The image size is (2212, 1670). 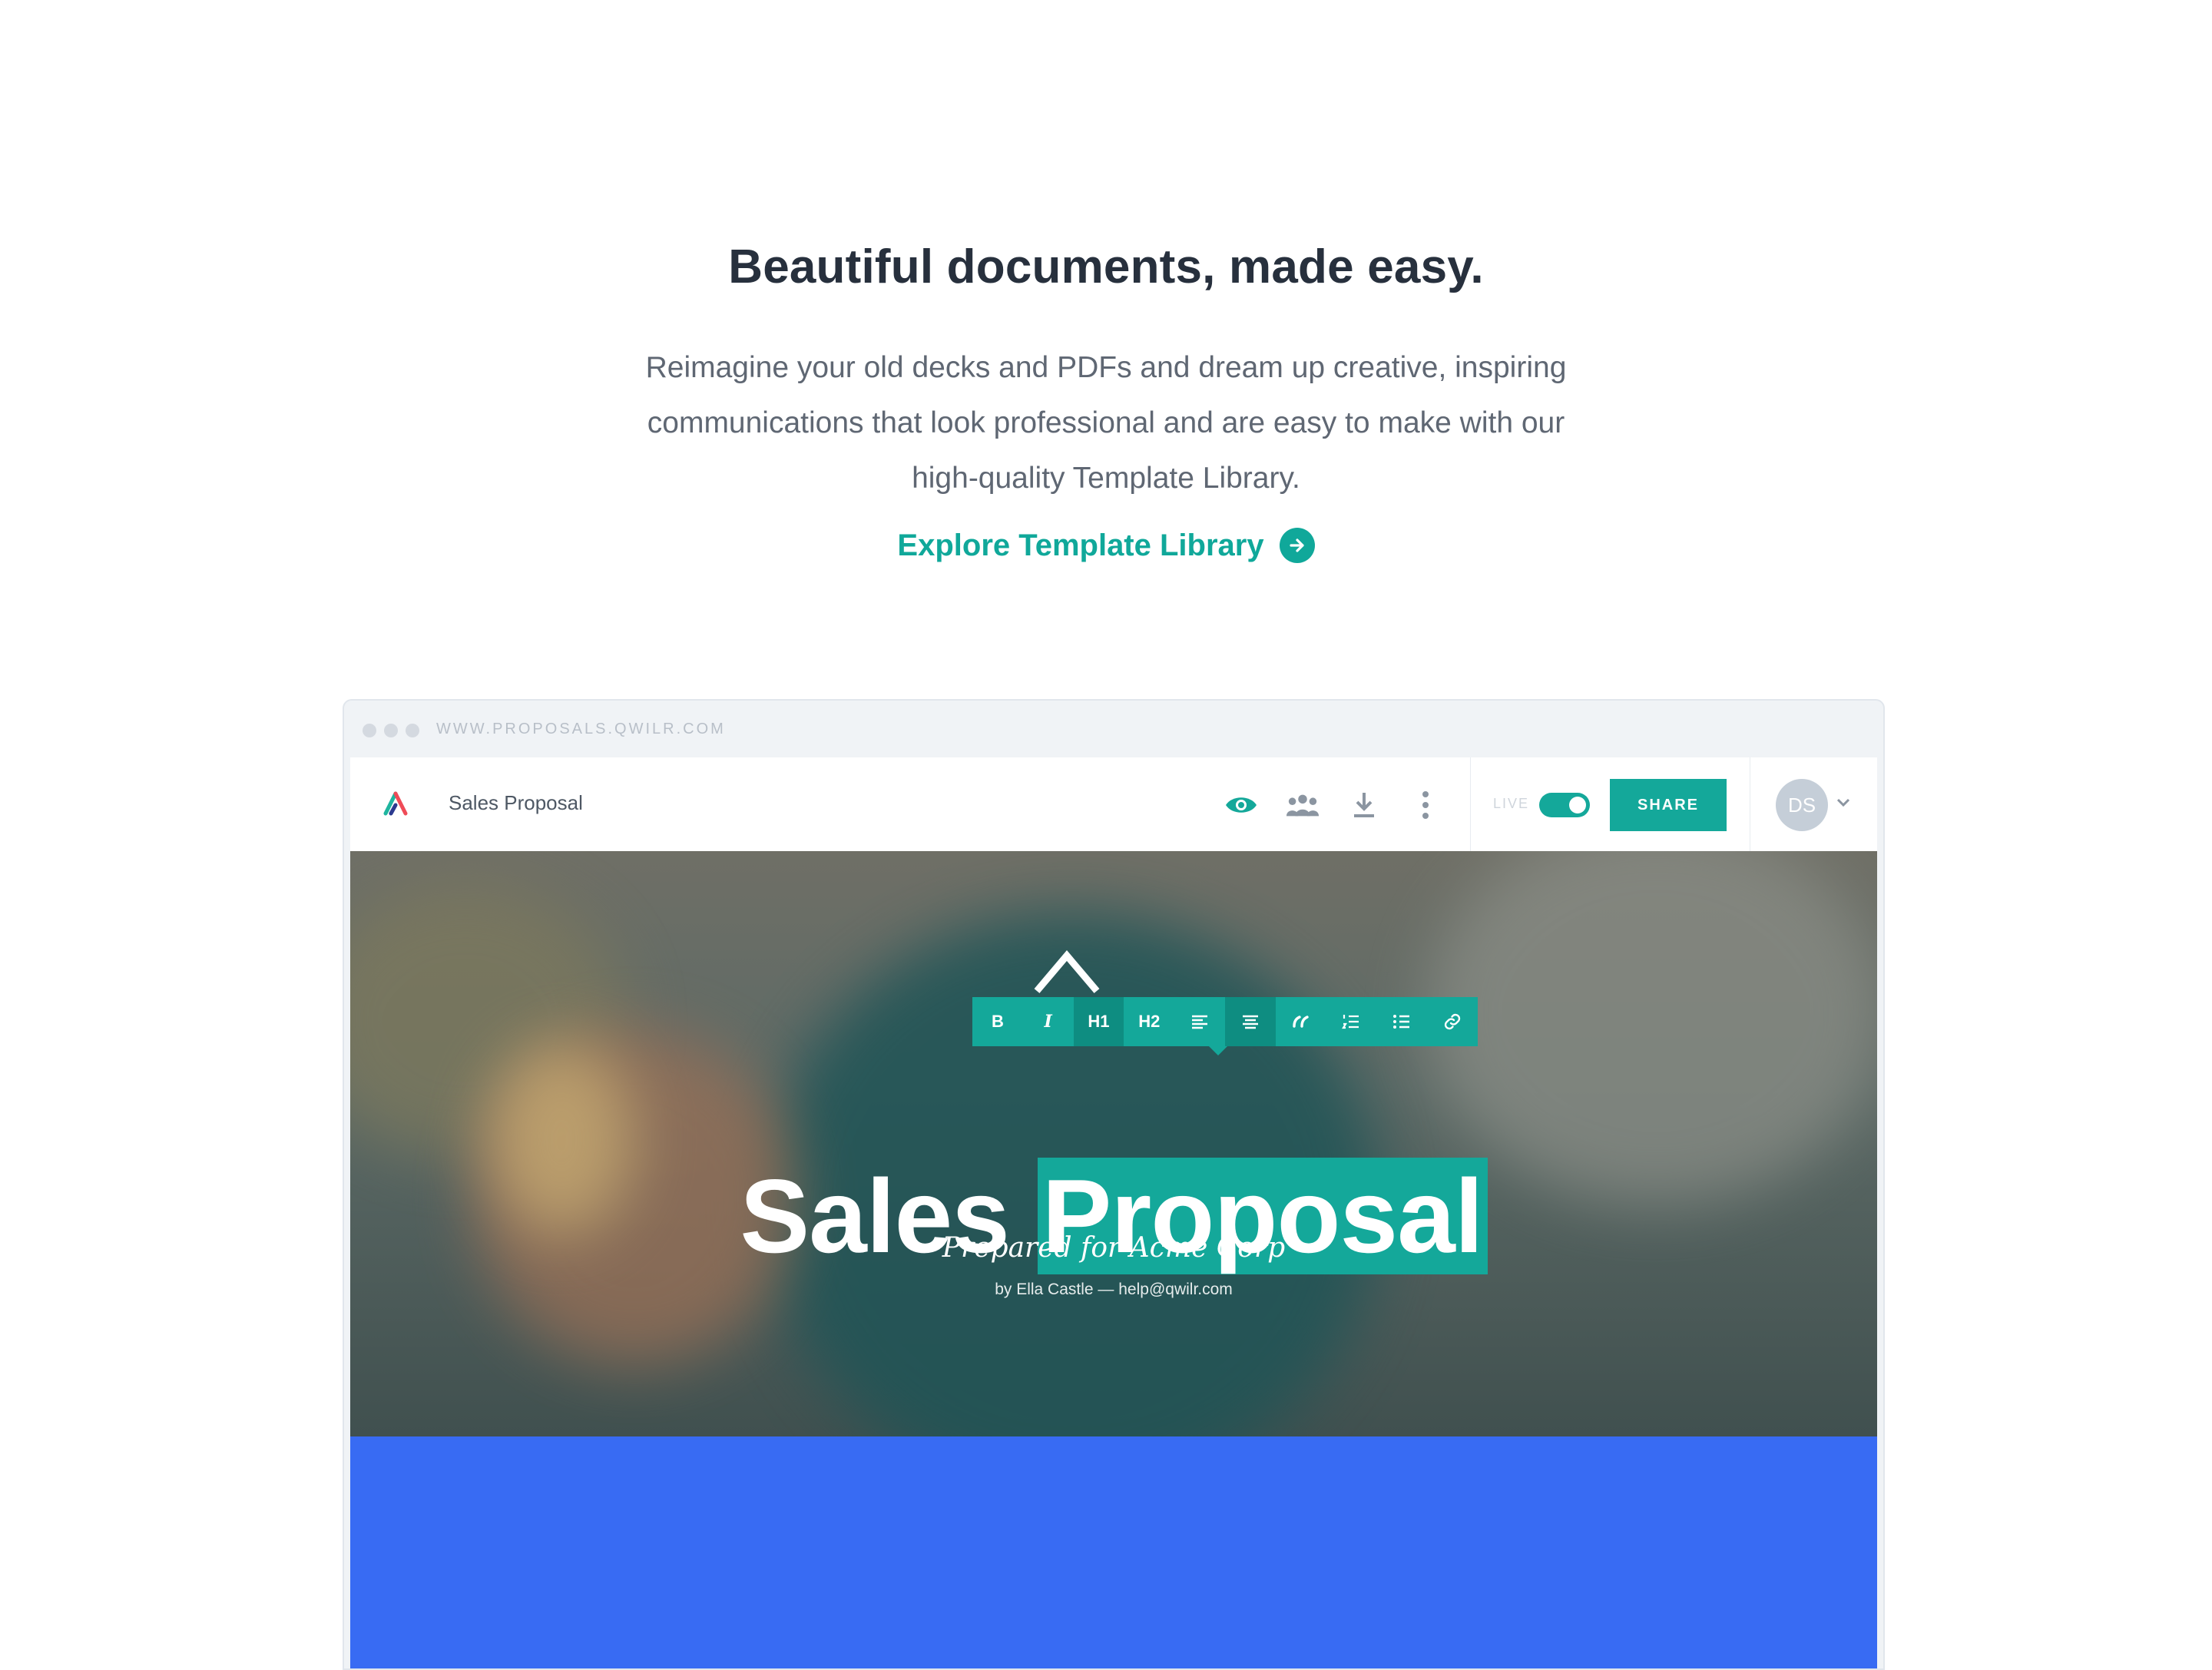 What do you see at coordinates (1149, 1021) in the screenshot?
I see `heading2-button: H2` at bounding box center [1149, 1021].